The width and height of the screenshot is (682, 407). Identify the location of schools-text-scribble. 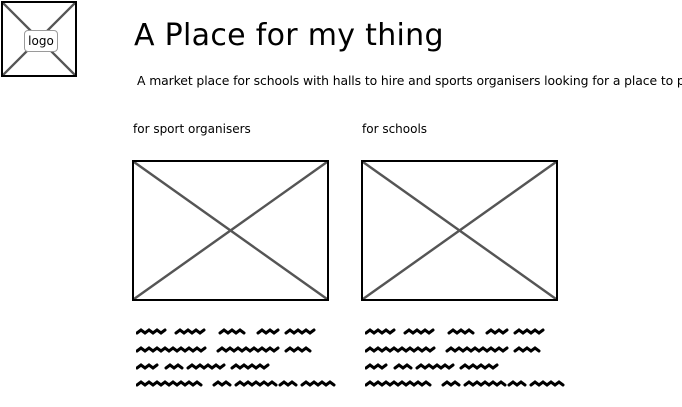
(465, 357).